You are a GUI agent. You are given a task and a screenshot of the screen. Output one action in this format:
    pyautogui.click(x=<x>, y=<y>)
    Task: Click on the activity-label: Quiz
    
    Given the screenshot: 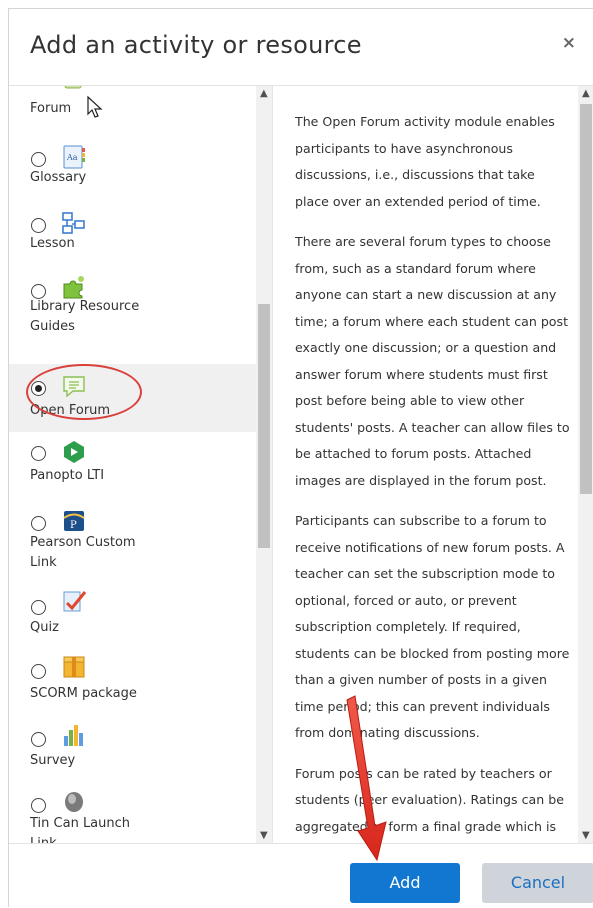 What is the action you would take?
    pyautogui.click(x=44, y=627)
    